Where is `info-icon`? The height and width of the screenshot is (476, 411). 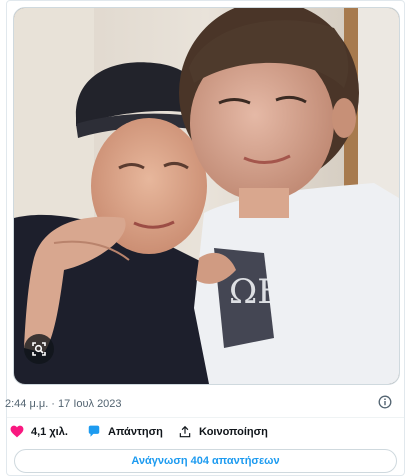
info-icon is located at coordinates (385, 402).